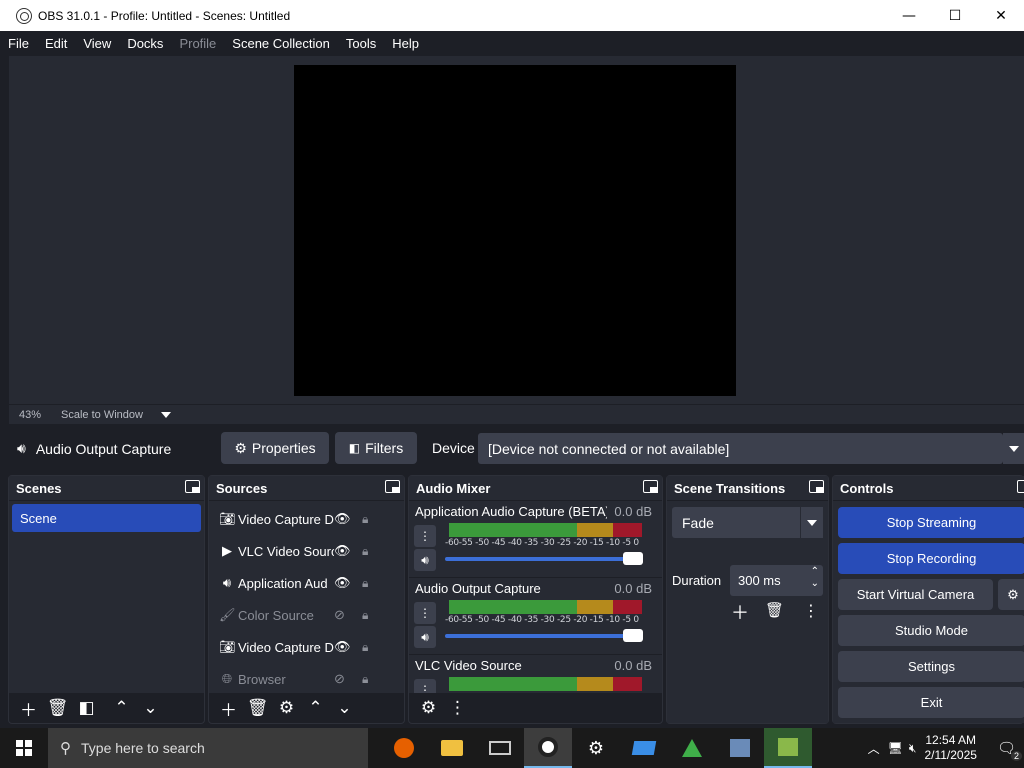  Describe the element at coordinates (740, 448) in the screenshot. I see `device-select: [Device not connected or not available]` at that location.